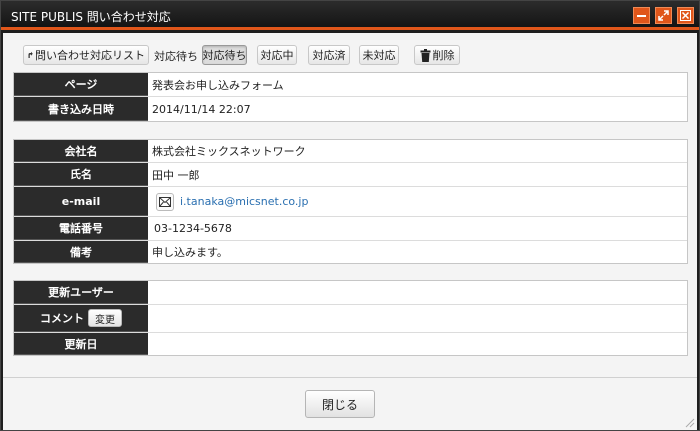 The image size is (700, 431). What do you see at coordinates (425, 55) in the screenshot?
I see `trash-icon` at bounding box center [425, 55].